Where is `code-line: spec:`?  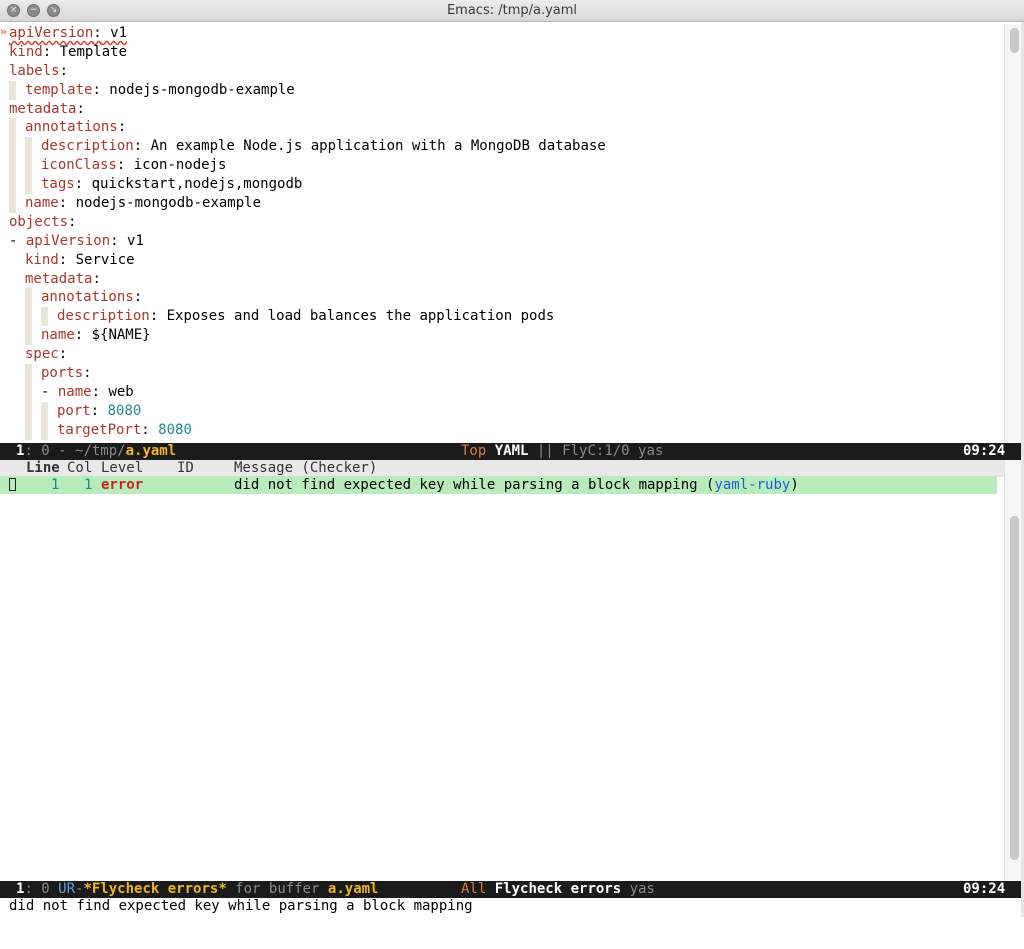 code-line: spec: is located at coordinates (46, 354).